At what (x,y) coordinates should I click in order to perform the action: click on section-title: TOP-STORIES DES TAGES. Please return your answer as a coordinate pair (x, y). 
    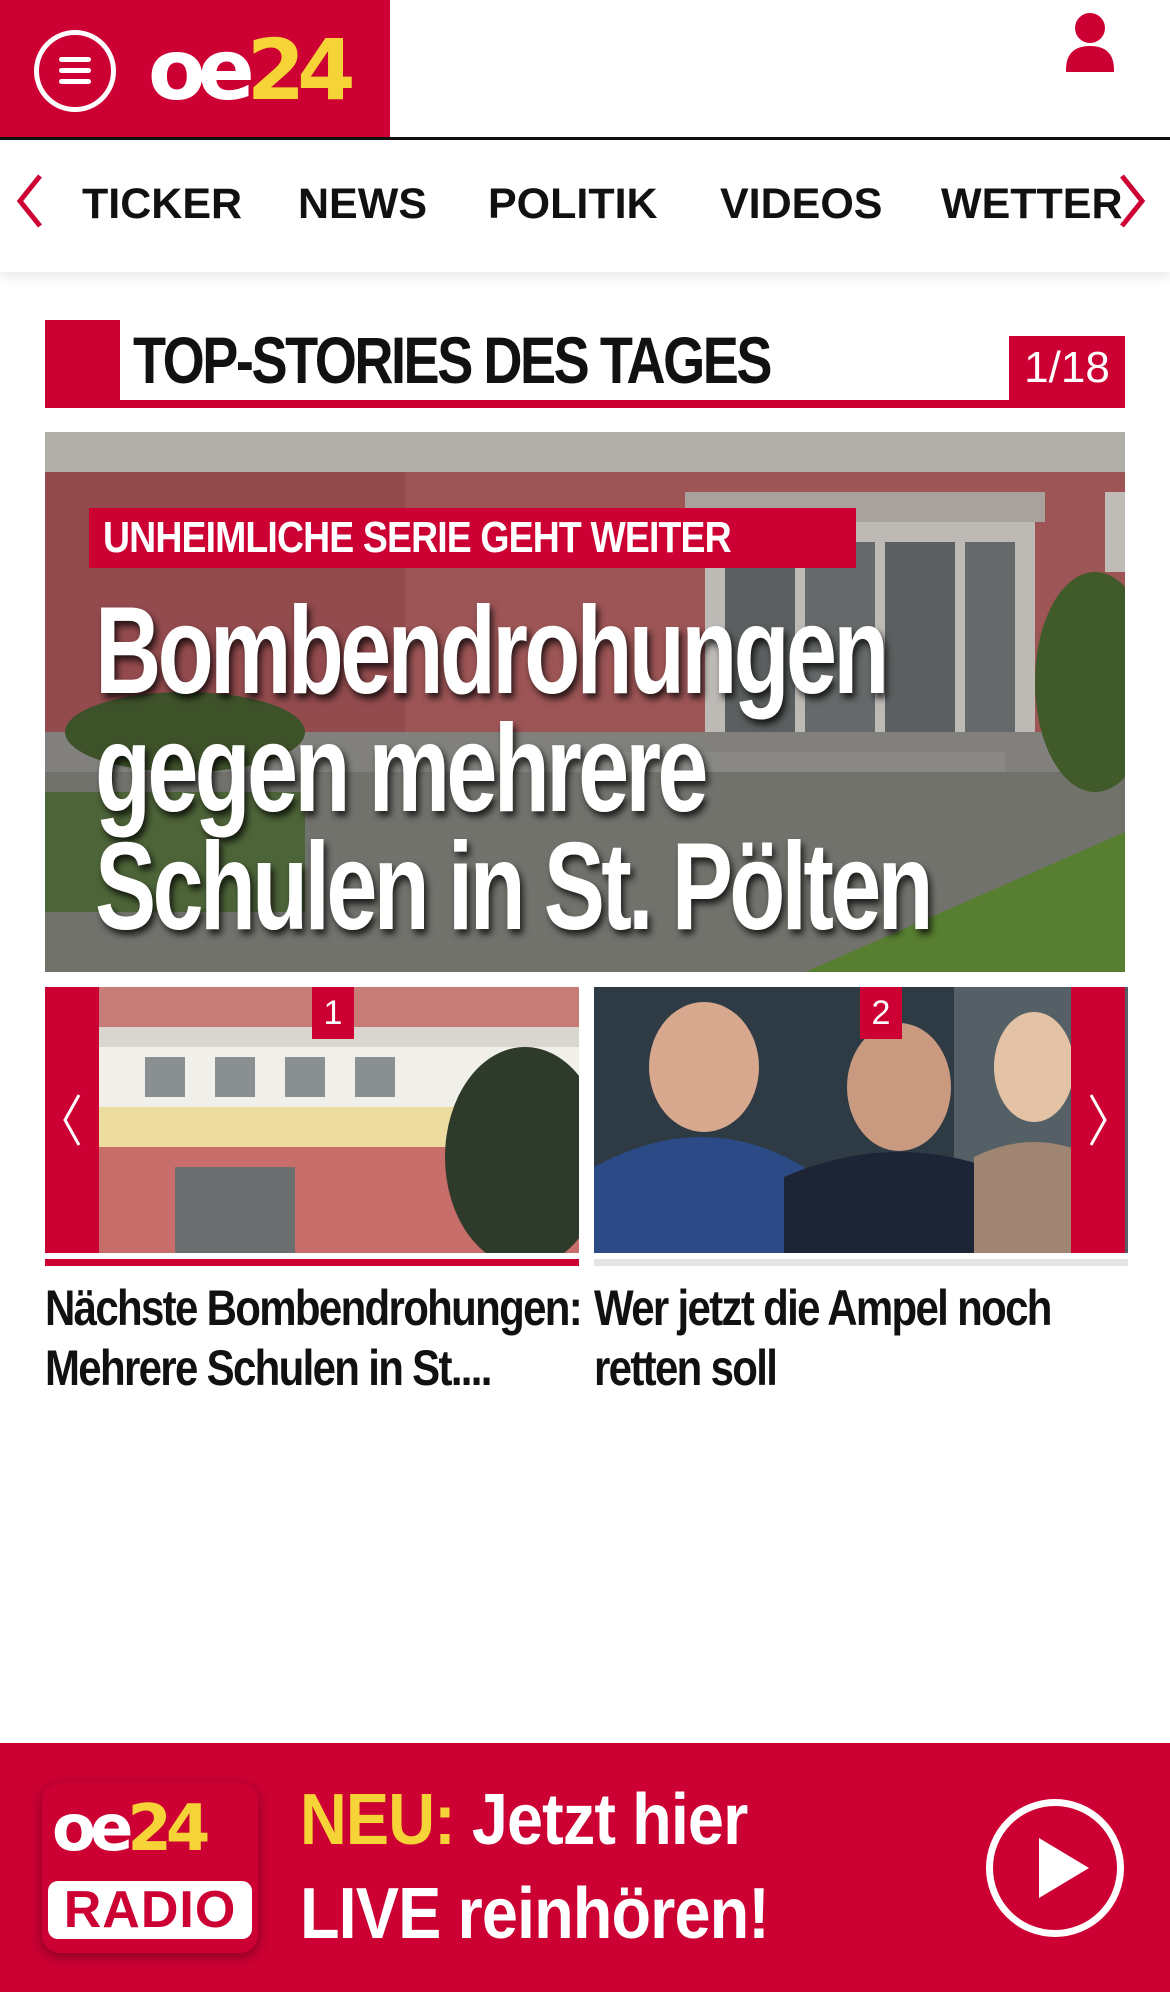
    Looking at the image, I should click on (452, 360).